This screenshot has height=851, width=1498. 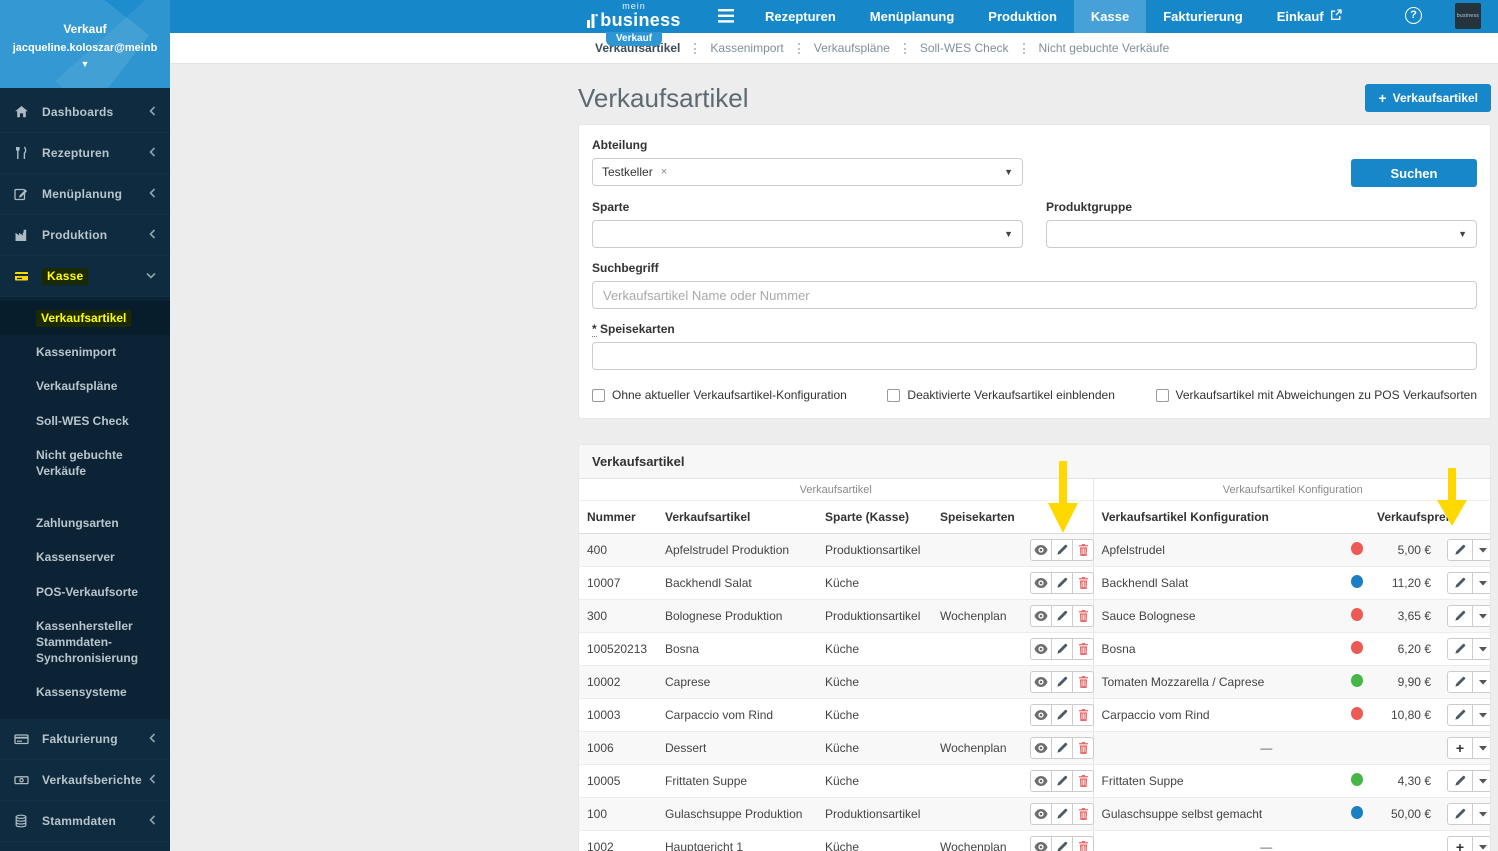 What do you see at coordinates (664, 172) in the screenshot?
I see `remove-chip-icon: ×` at bounding box center [664, 172].